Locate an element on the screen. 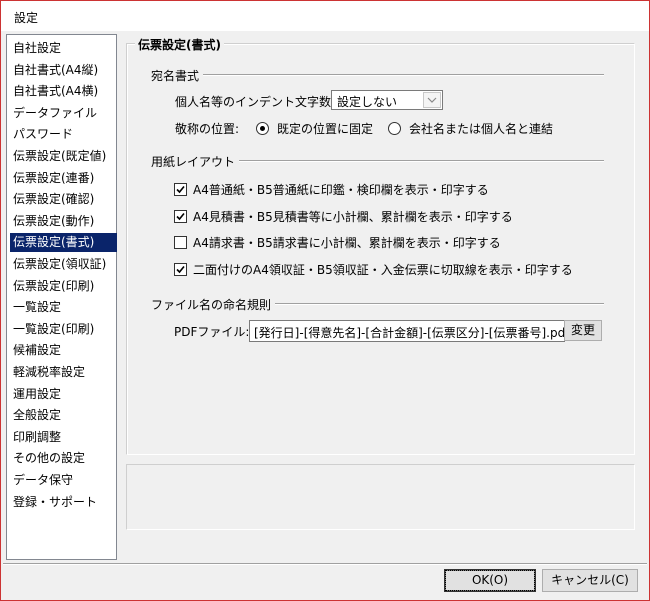  paper-layout-option-label: A4普通紙・B5普通紙に印鑑・検印欄を表示・印字する is located at coordinates (341, 190).